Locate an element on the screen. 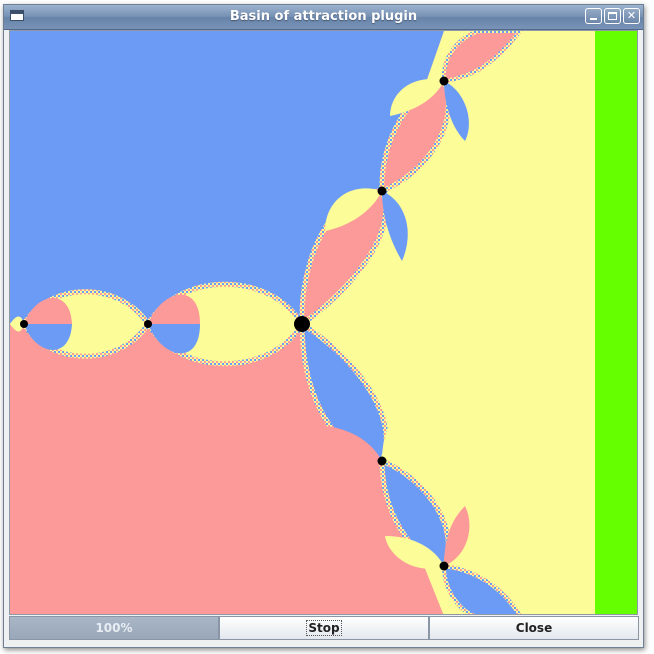 The height and width of the screenshot is (654, 654). close-button-label: Close is located at coordinates (534, 628).